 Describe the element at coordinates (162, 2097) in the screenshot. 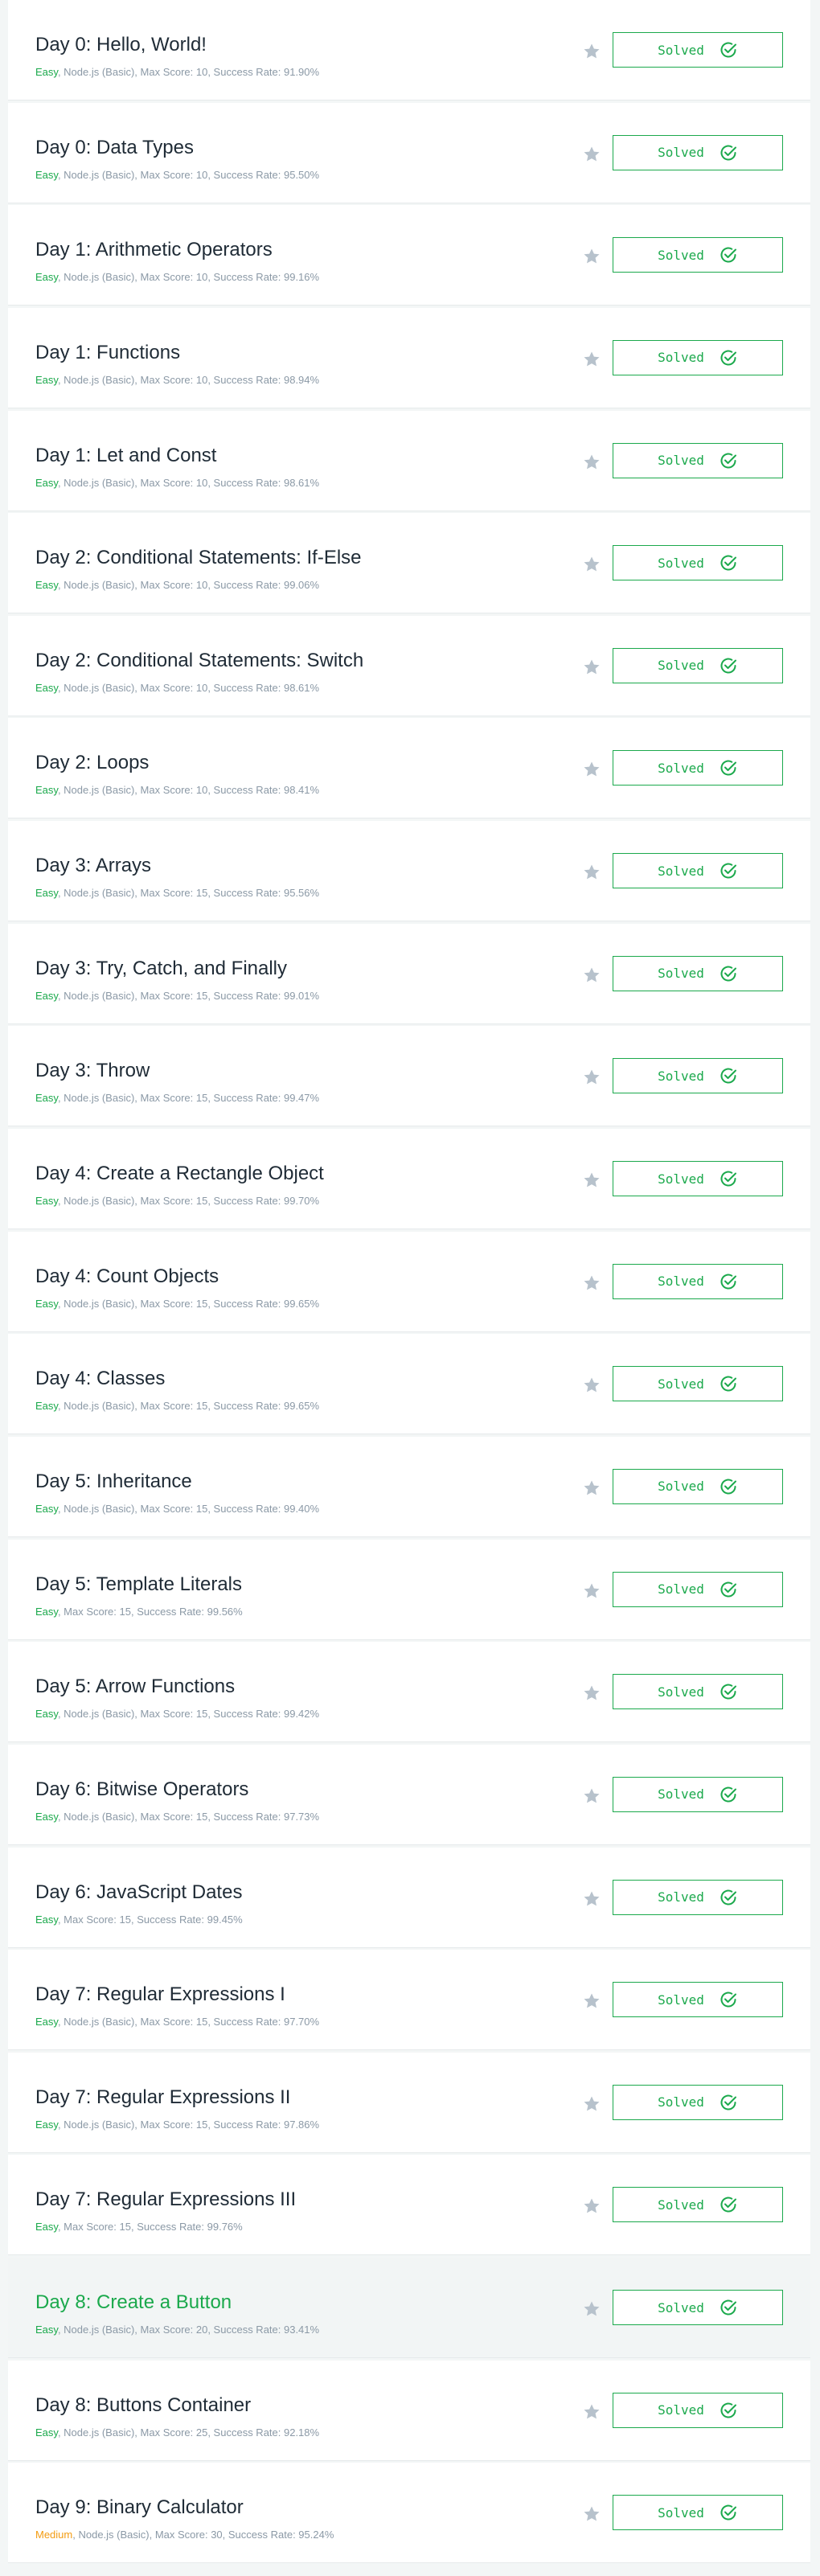

I see `challenge-title: Day 7: Regular Expressions II` at that location.